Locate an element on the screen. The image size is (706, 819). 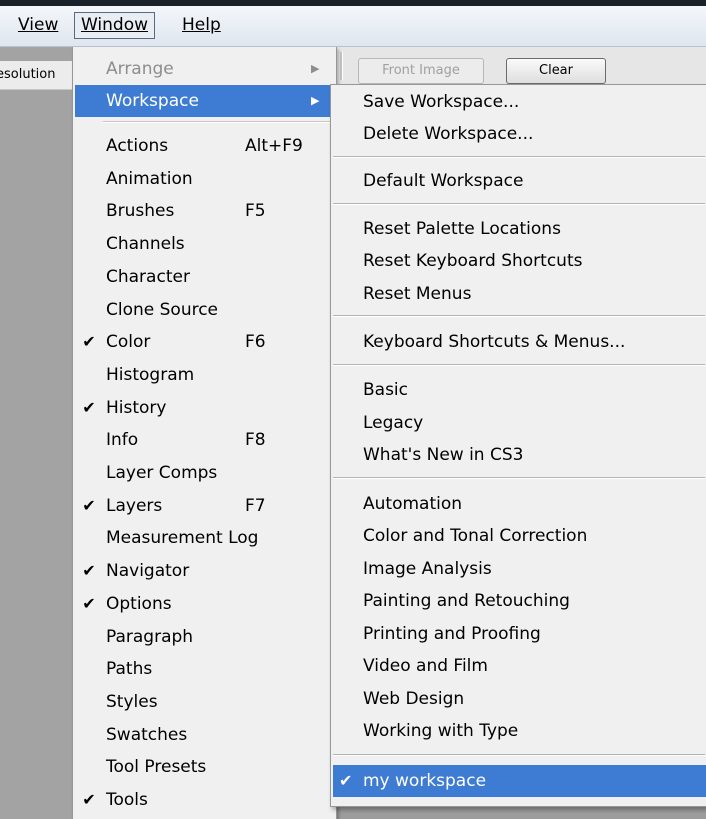
menu-item-my-workspace: ✔ my workspace is located at coordinates (519, 781).